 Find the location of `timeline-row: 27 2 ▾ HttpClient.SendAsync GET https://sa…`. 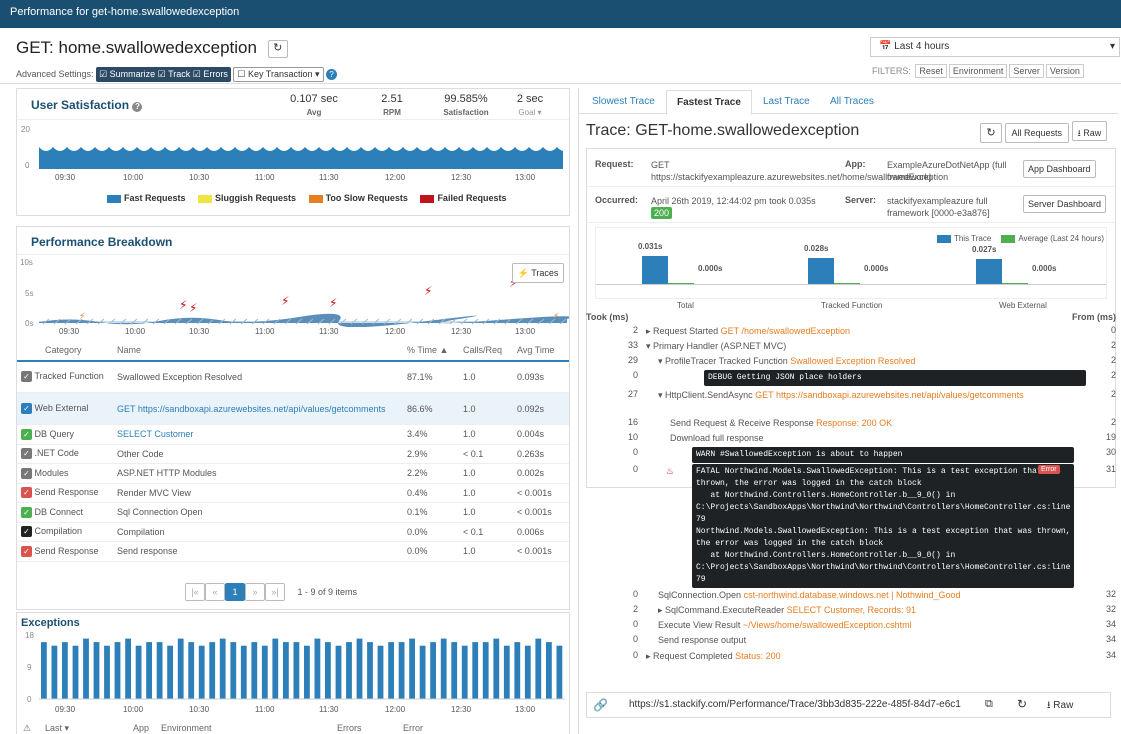

timeline-row: 27 2 ▾ HttpClient.SendAsync GET https://sa… is located at coordinates (851, 396).